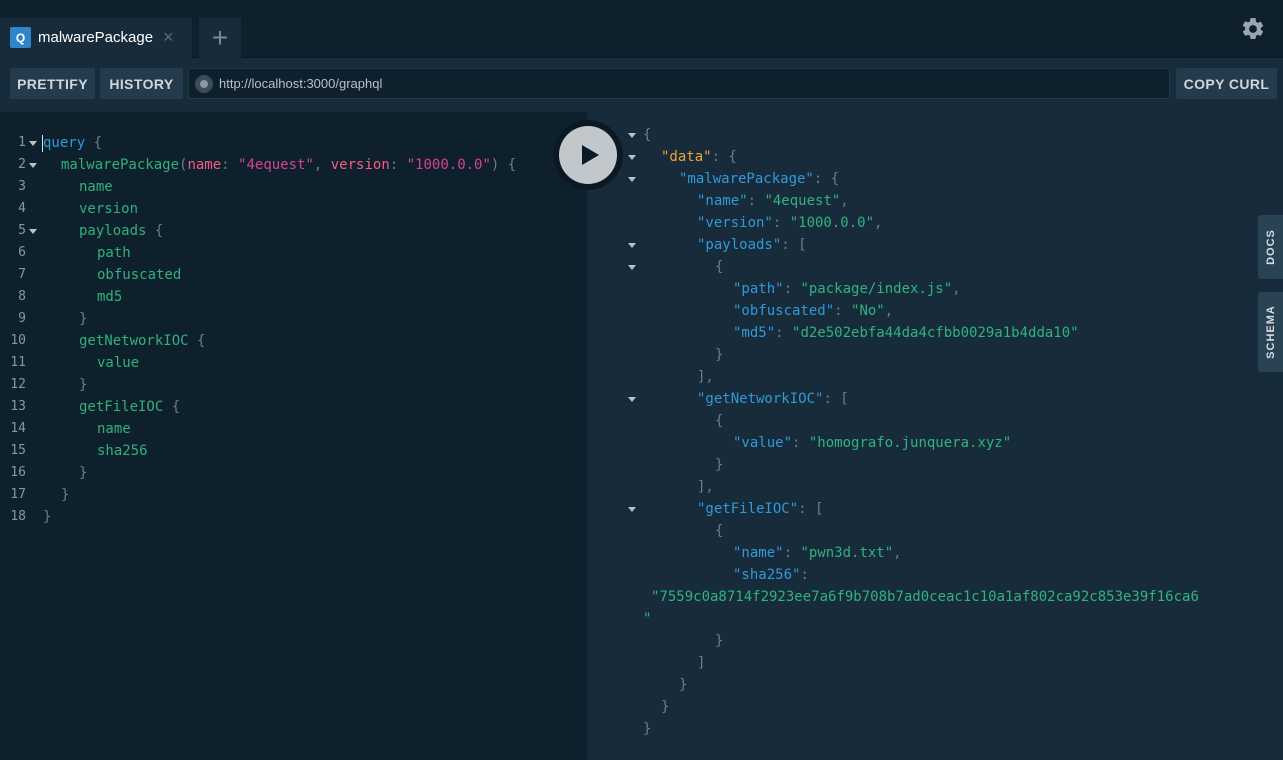 The image size is (1283, 760). I want to click on schema-tab-label: SCHEMA, so click(1270, 332).